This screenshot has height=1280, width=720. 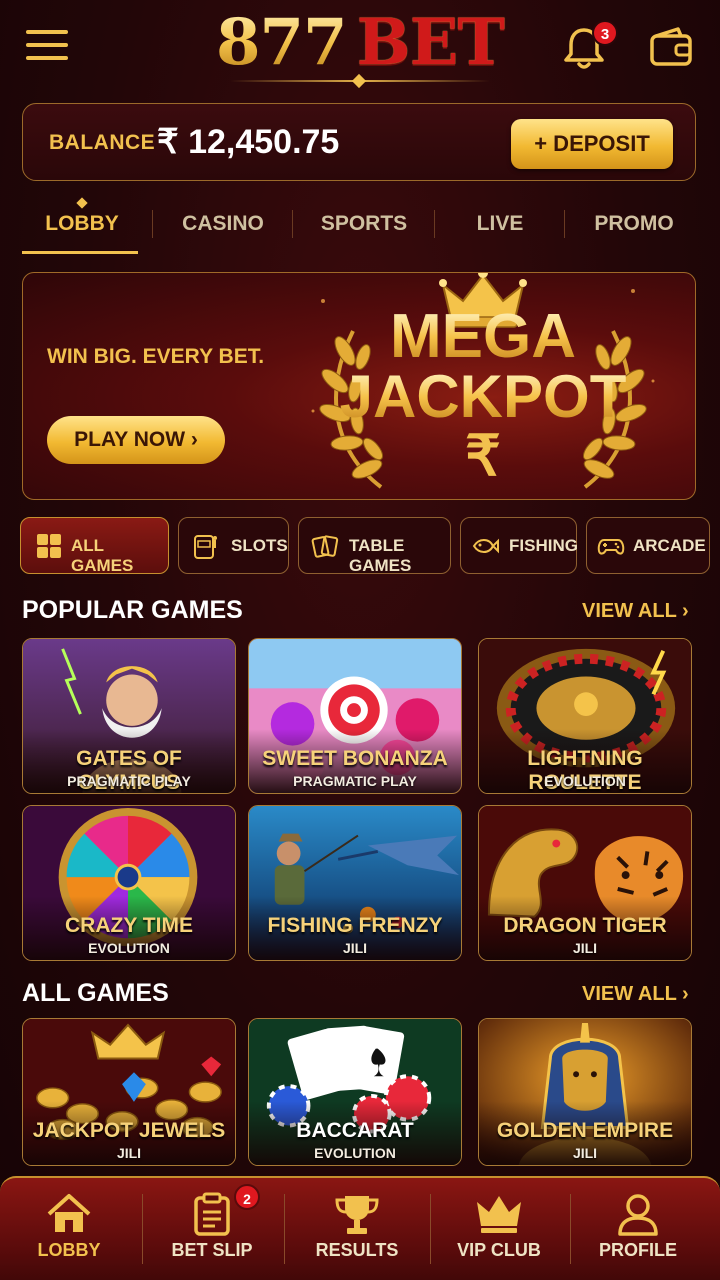 I want to click on all-games-title: ALL GAMES, so click(x=95, y=993).